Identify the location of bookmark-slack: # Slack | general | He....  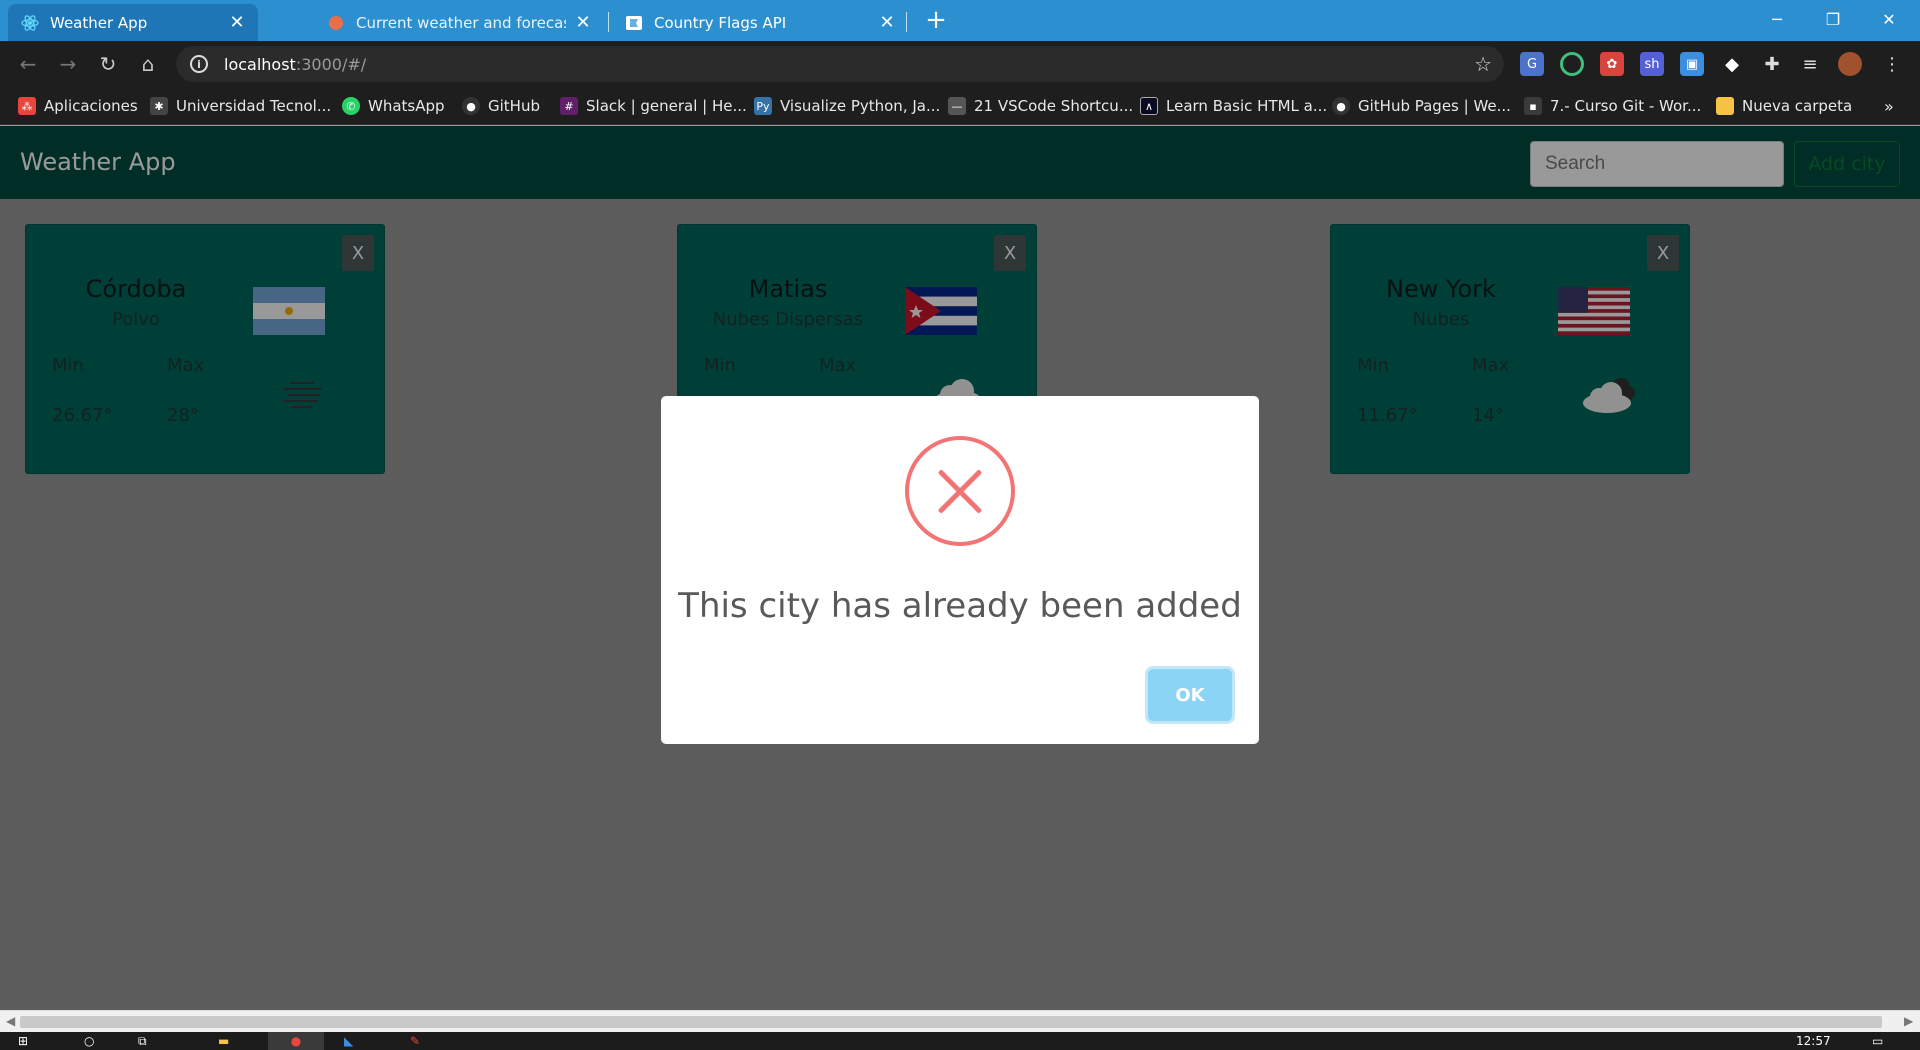
(653, 106).